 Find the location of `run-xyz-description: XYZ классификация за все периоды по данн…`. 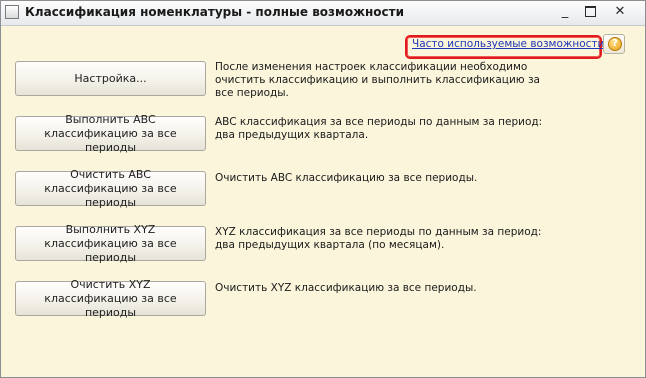

run-xyz-description: XYZ классификация за все периоды по данн… is located at coordinates (378, 238).